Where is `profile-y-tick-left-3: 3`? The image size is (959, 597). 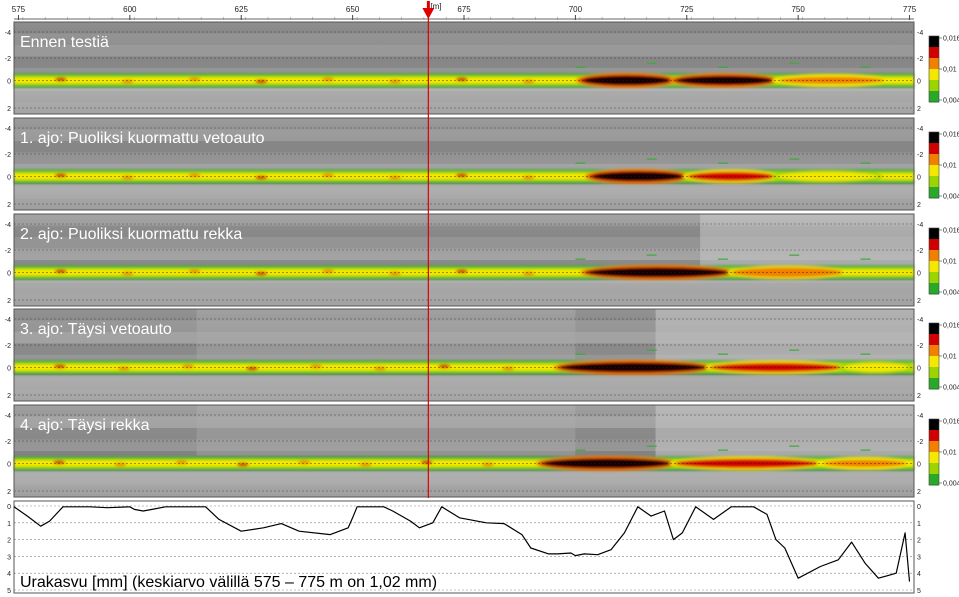 profile-y-tick-left-3: 3 is located at coordinates (9, 557).